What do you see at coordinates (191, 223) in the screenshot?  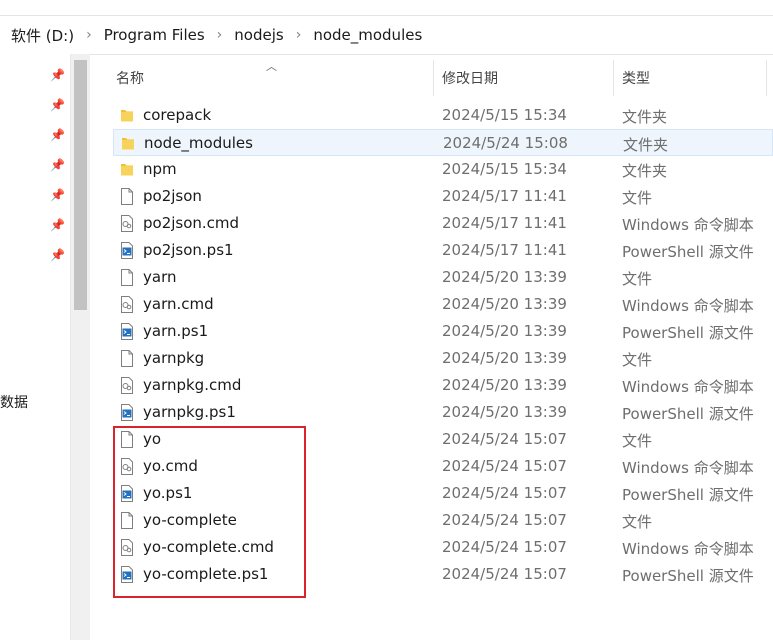 I see `file-name: po2json.cmd` at bounding box center [191, 223].